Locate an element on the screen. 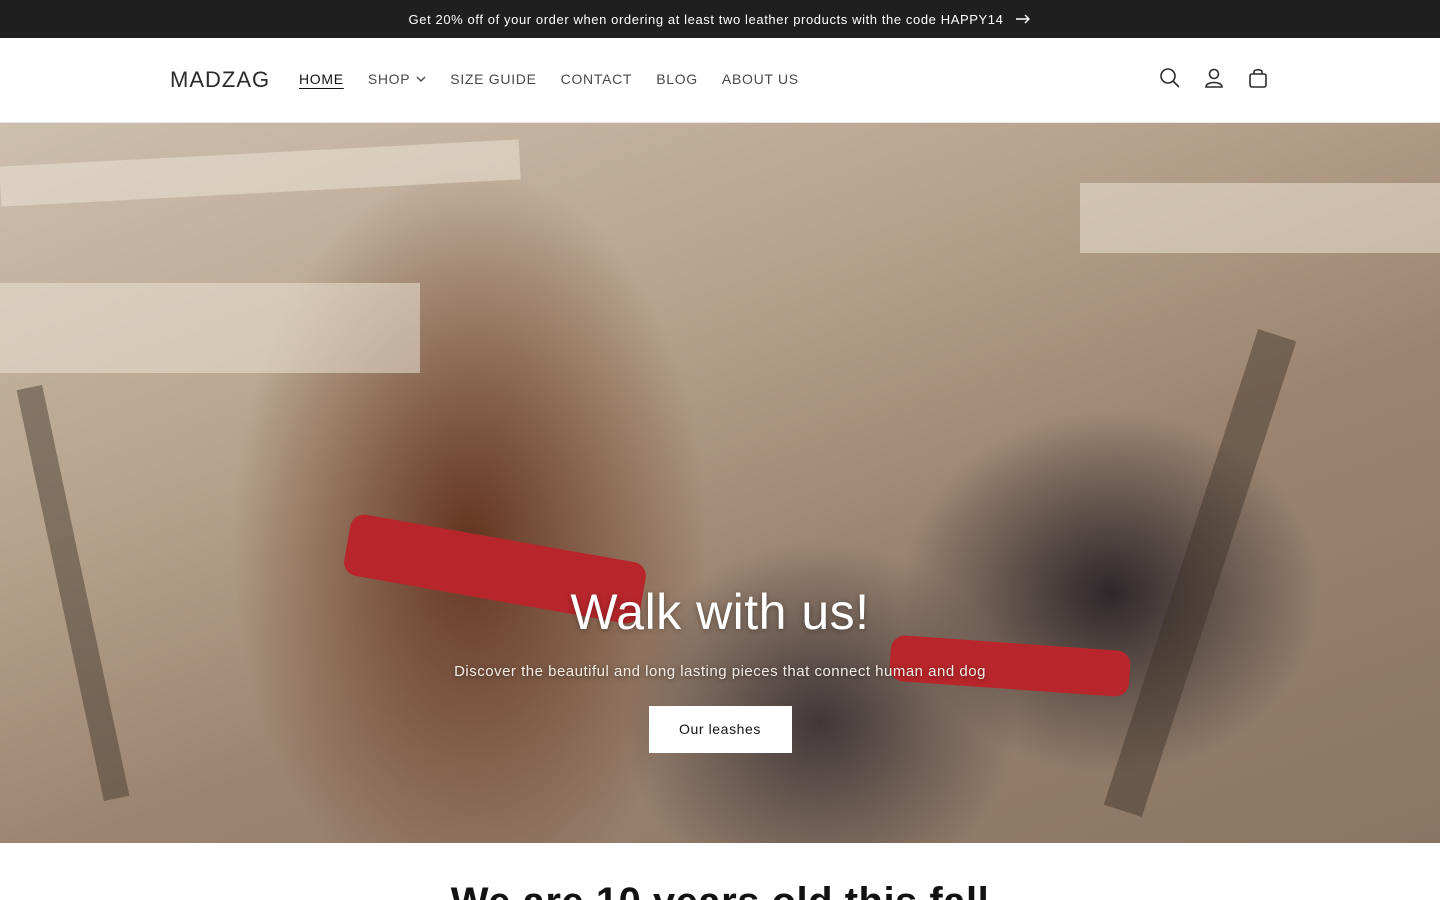 This screenshot has width=1440, height=900. header-icons is located at coordinates (1204, 78).